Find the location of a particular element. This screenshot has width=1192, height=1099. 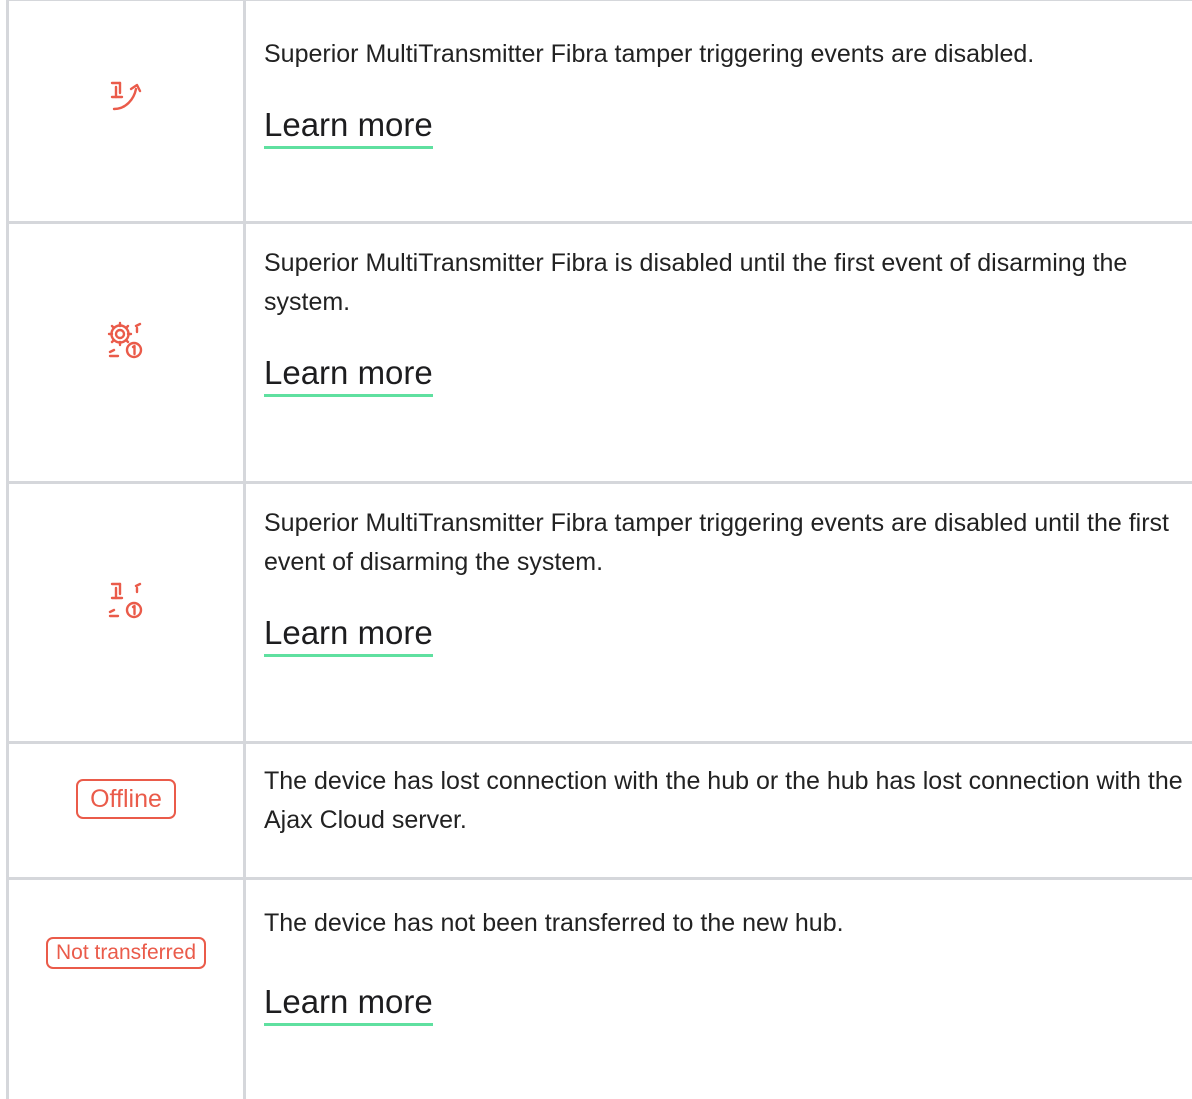

icon-cell: Not transferred is located at coordinates (126, 989).